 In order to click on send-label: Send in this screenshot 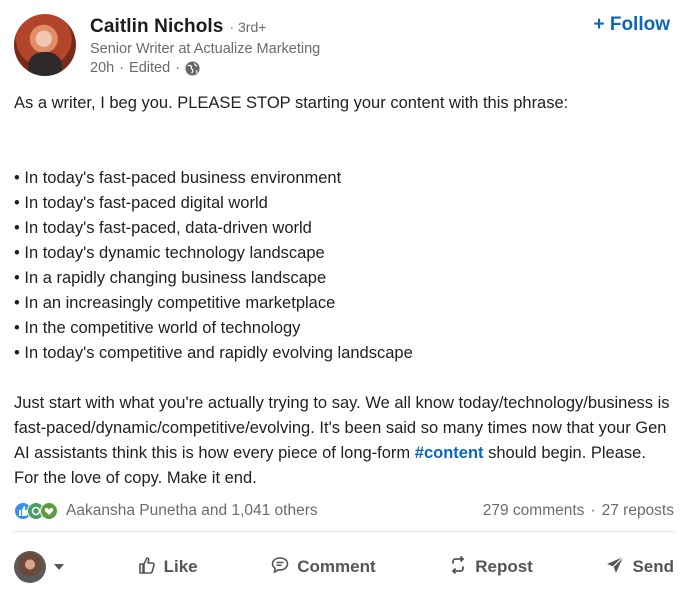, I will do `click(653, 566)`.